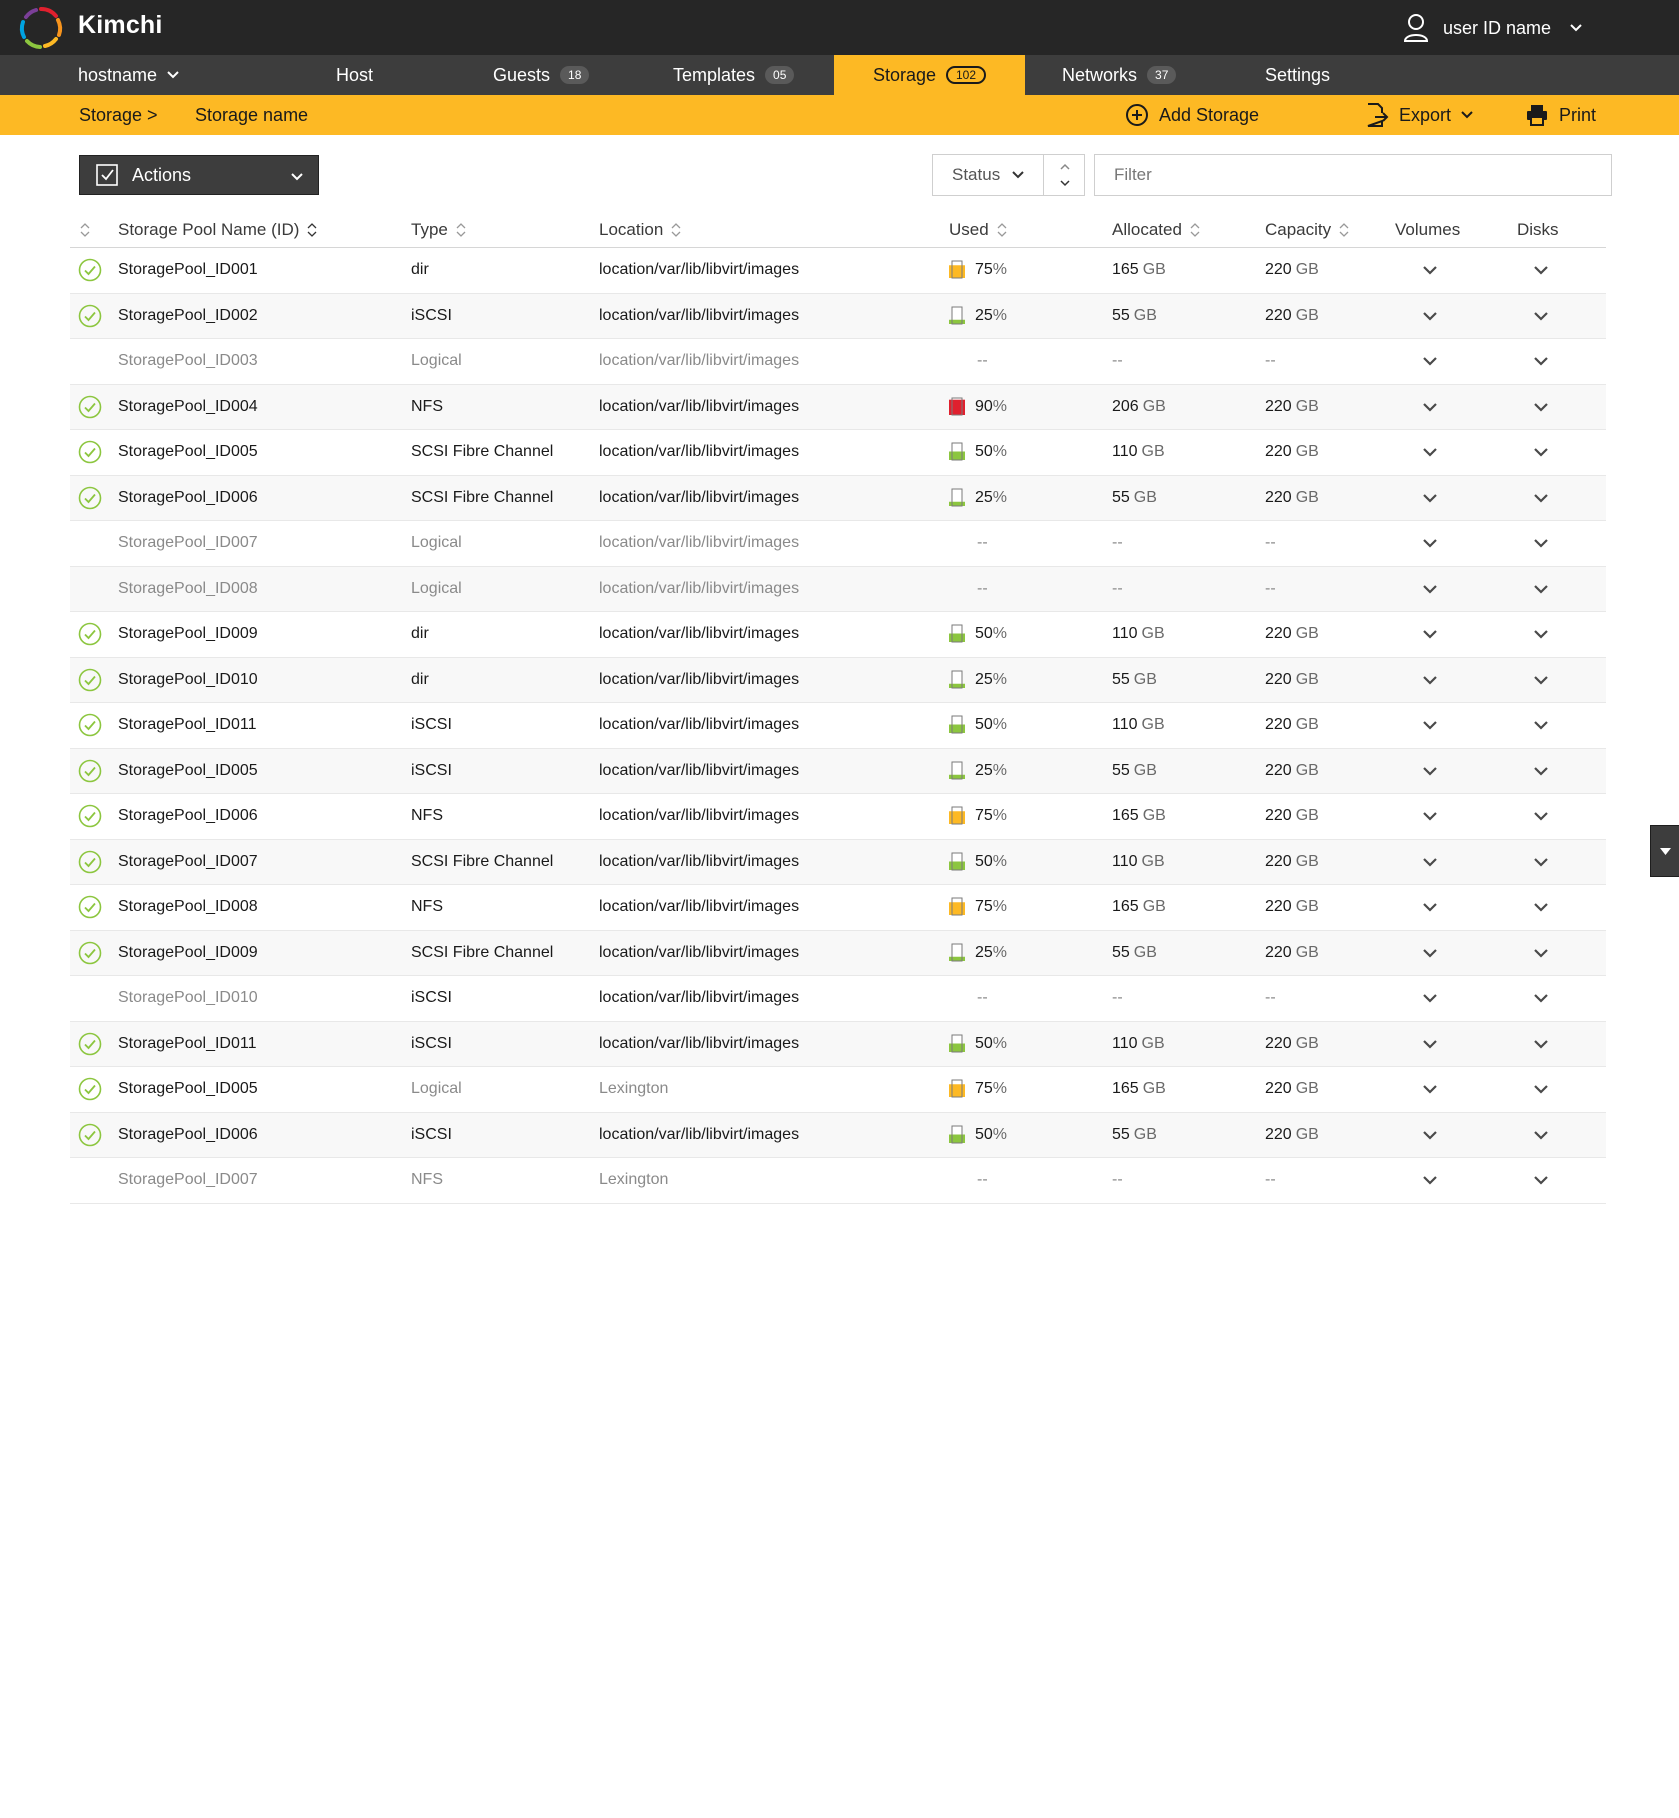 The image size is (1679, 1818). Describe the element at coordinates (420, 270) in the screenshot. I see `pool-type-cell: dir` at that location.